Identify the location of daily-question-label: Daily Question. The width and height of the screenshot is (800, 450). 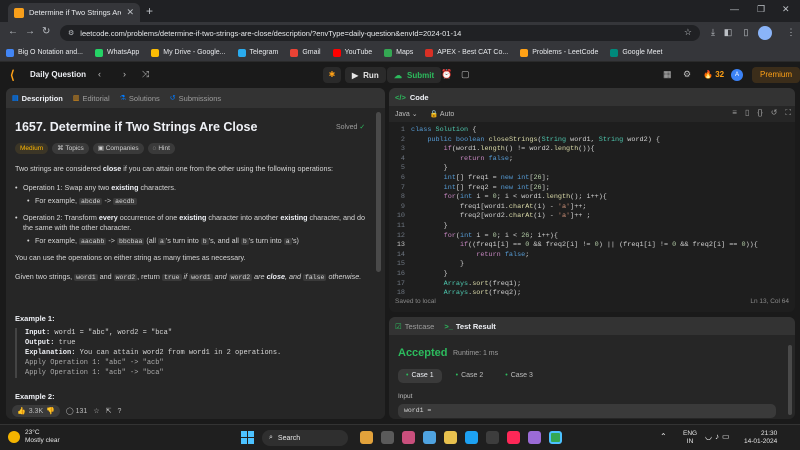
(58, 74).